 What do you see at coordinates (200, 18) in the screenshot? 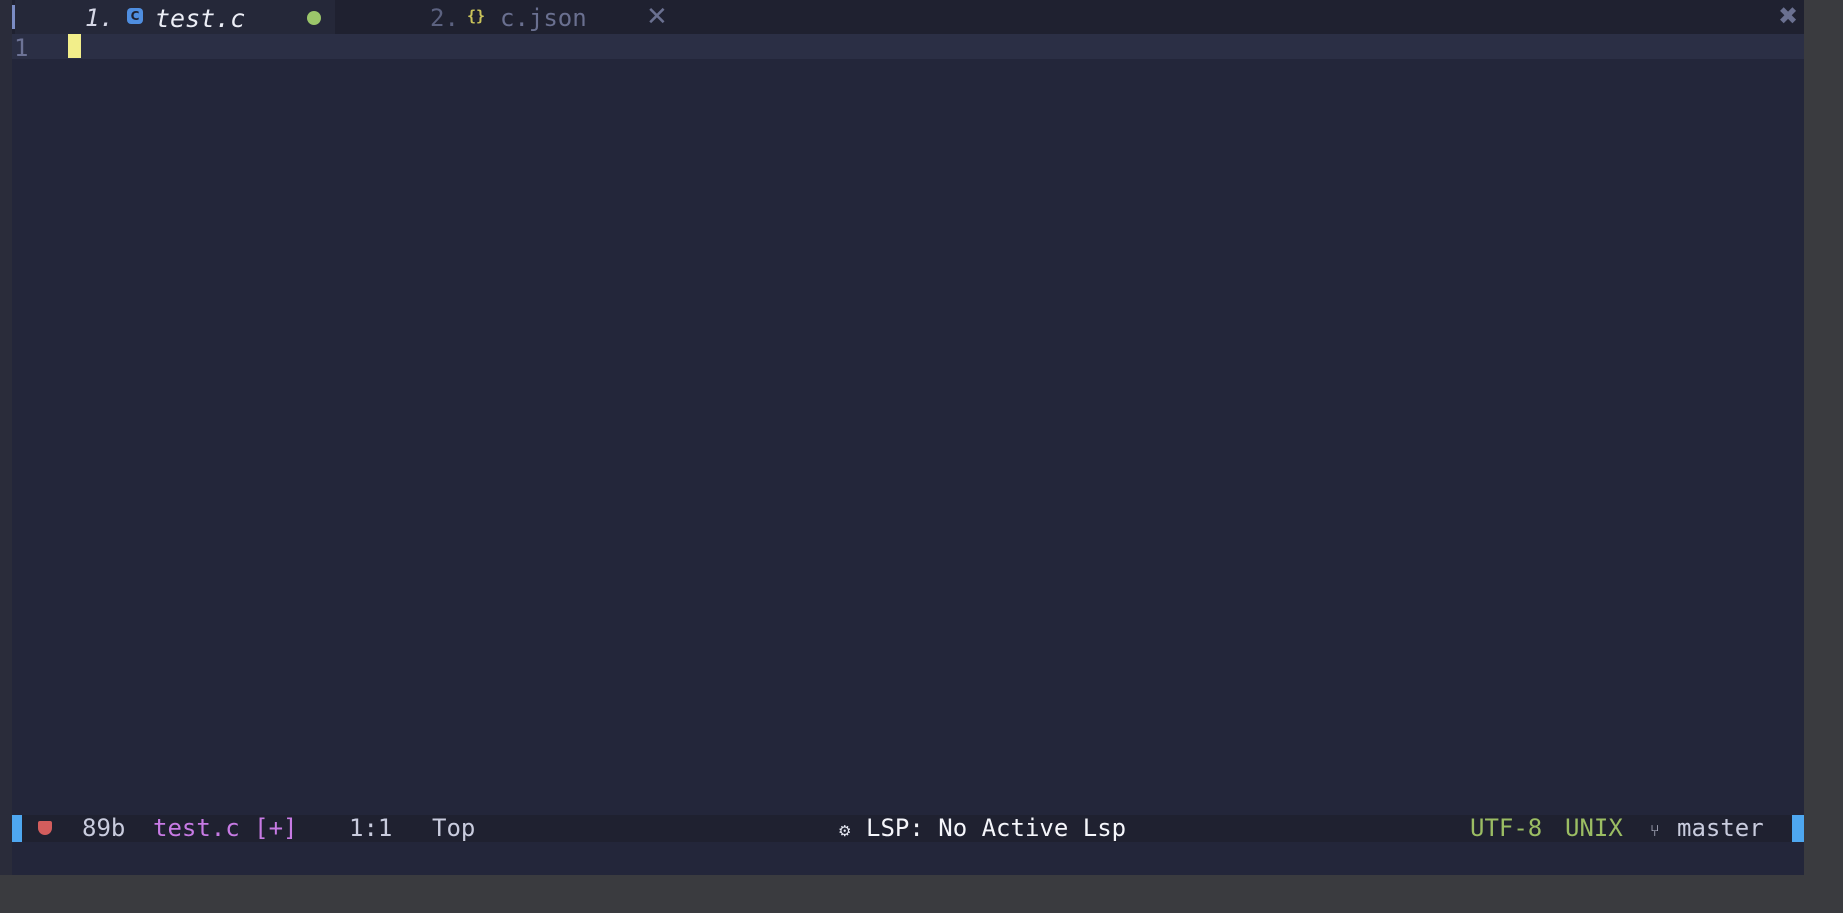
I see `tab-label: test.c` at bounding box center [200, 18].